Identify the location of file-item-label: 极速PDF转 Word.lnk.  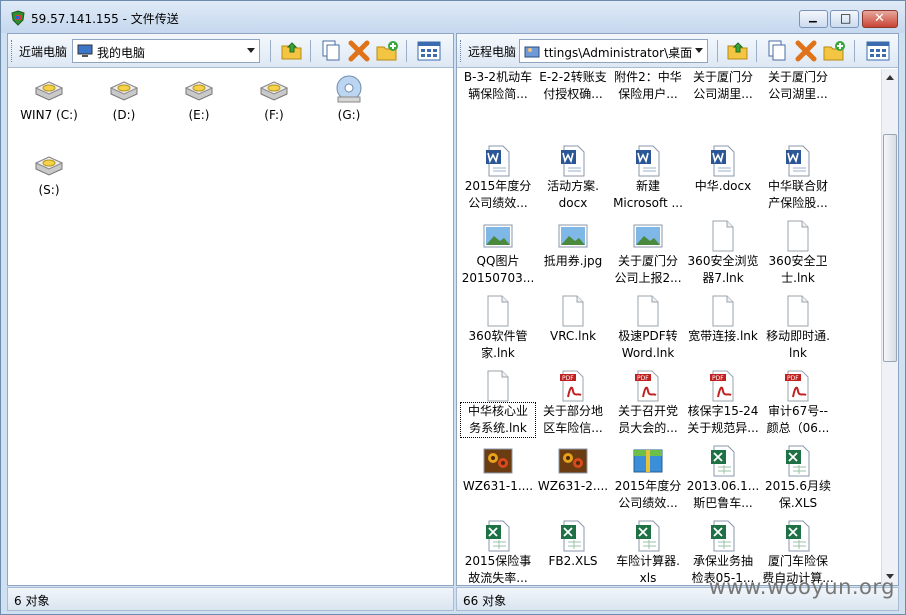
(648, 344).